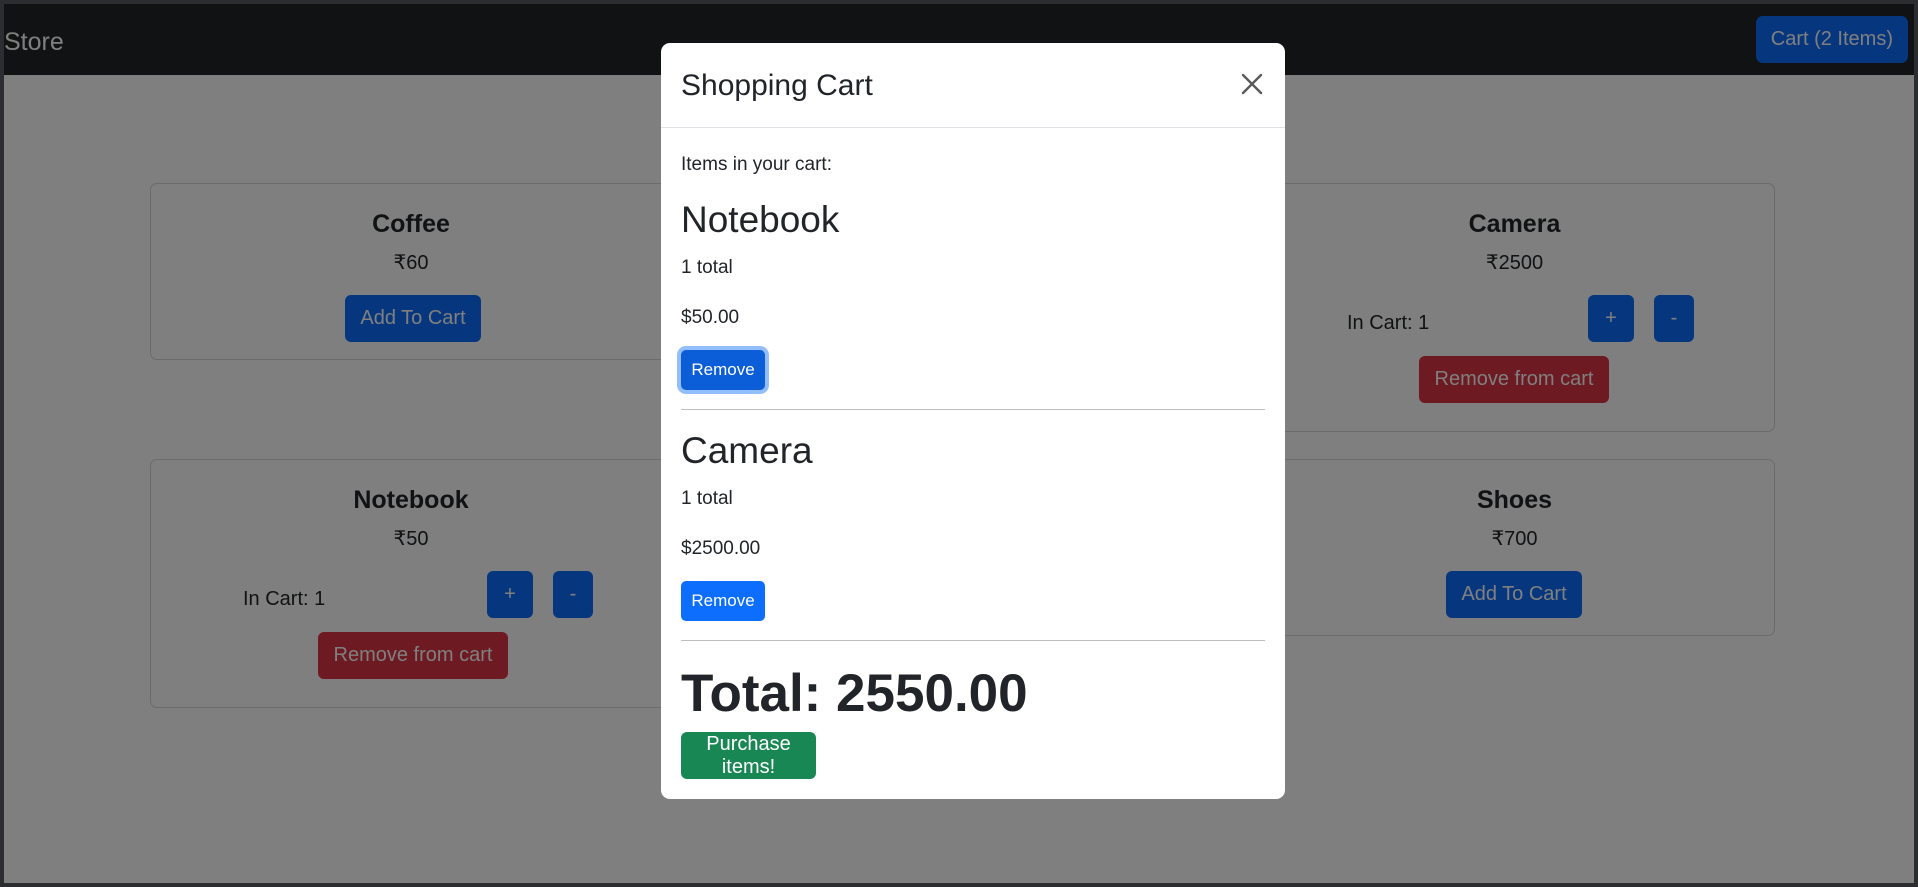 Image resolution: width=1918 pixels, height=887 pixels. What do you see at coordinates (854, 693) in the screenshot?
I see `cart-total: Total: 2550.00` at bounding box center [854, 693].